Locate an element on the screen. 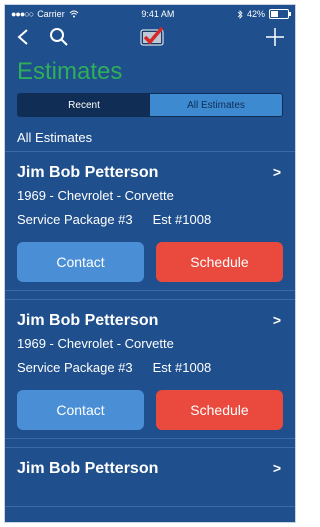  add-icon is located at coordinates (275, 39).